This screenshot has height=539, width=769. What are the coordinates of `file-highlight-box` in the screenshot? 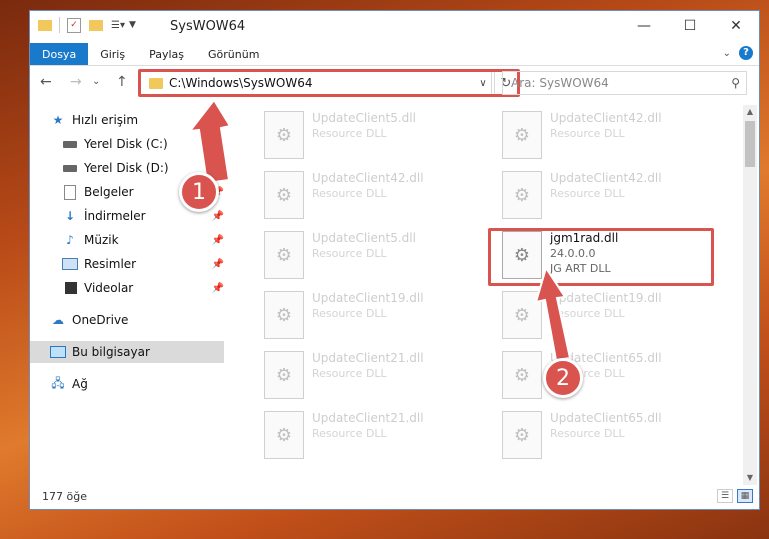 It's located at (601, 257).